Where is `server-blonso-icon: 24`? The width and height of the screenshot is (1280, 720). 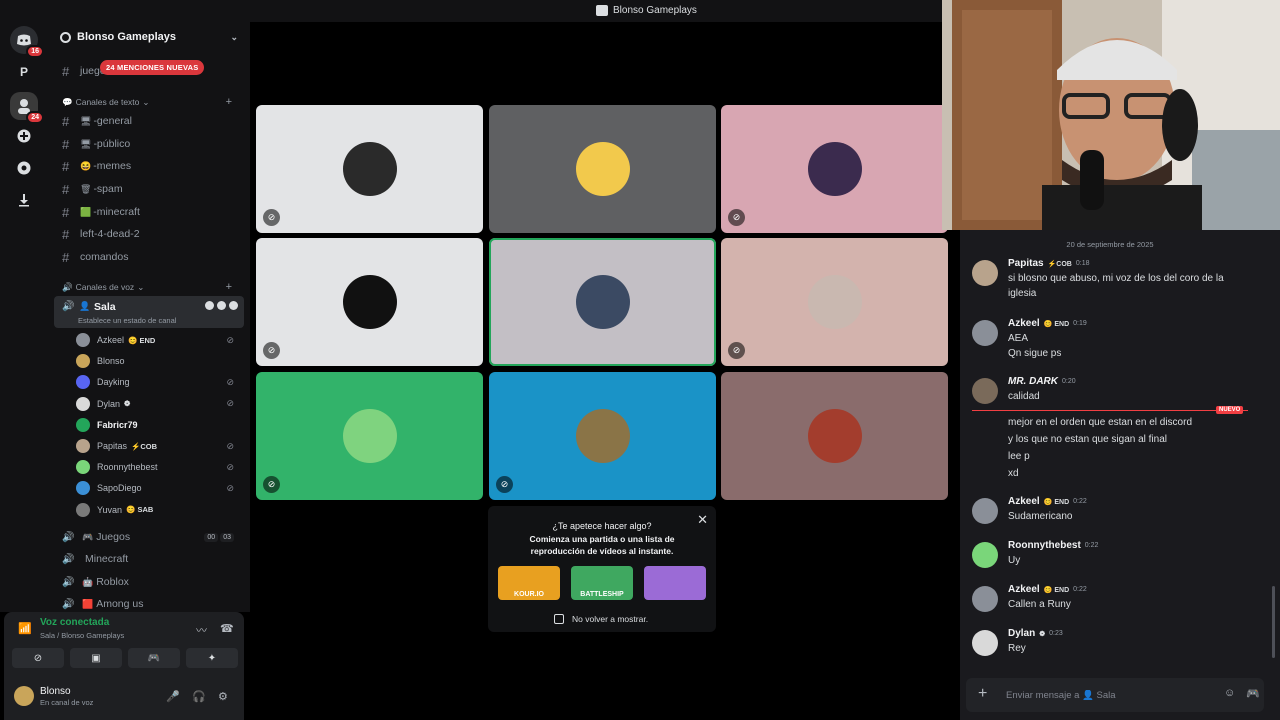 server-blonso-icon: 24 is located at coordinates (27, 108).